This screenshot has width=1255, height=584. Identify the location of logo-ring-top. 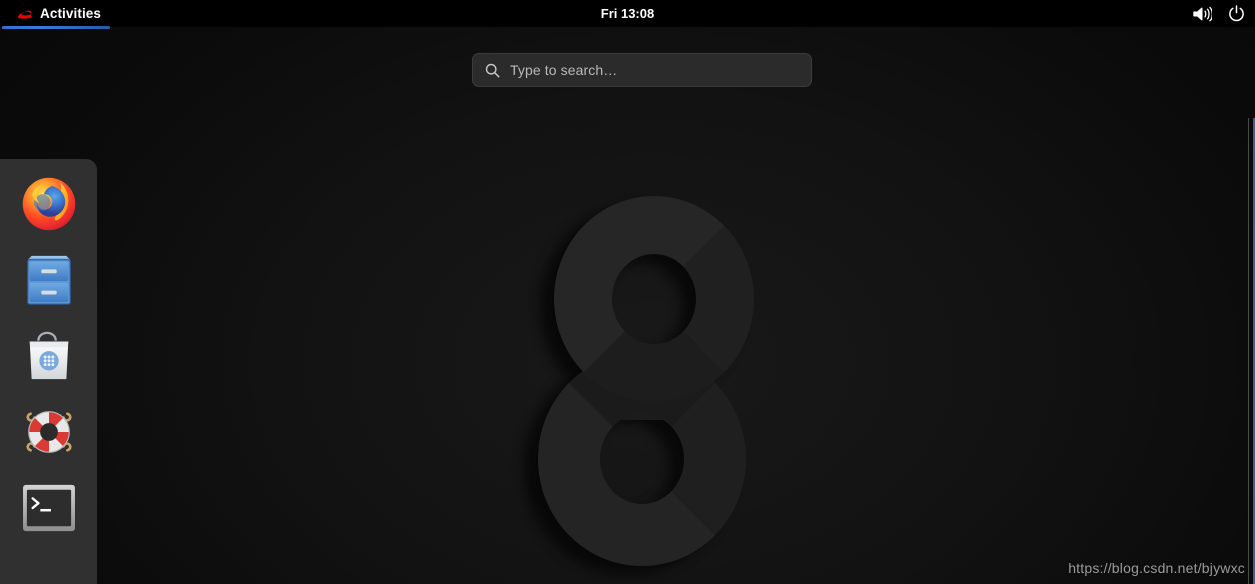
(654, 299).